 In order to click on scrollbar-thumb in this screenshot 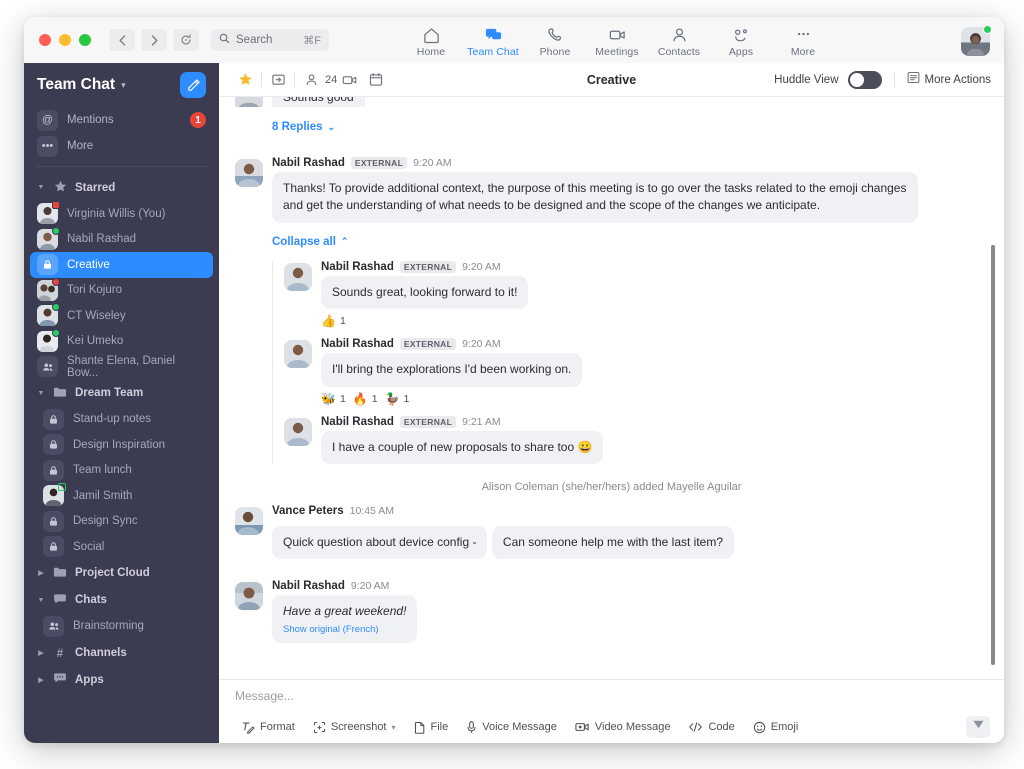, I will do `click(993, 455)`.